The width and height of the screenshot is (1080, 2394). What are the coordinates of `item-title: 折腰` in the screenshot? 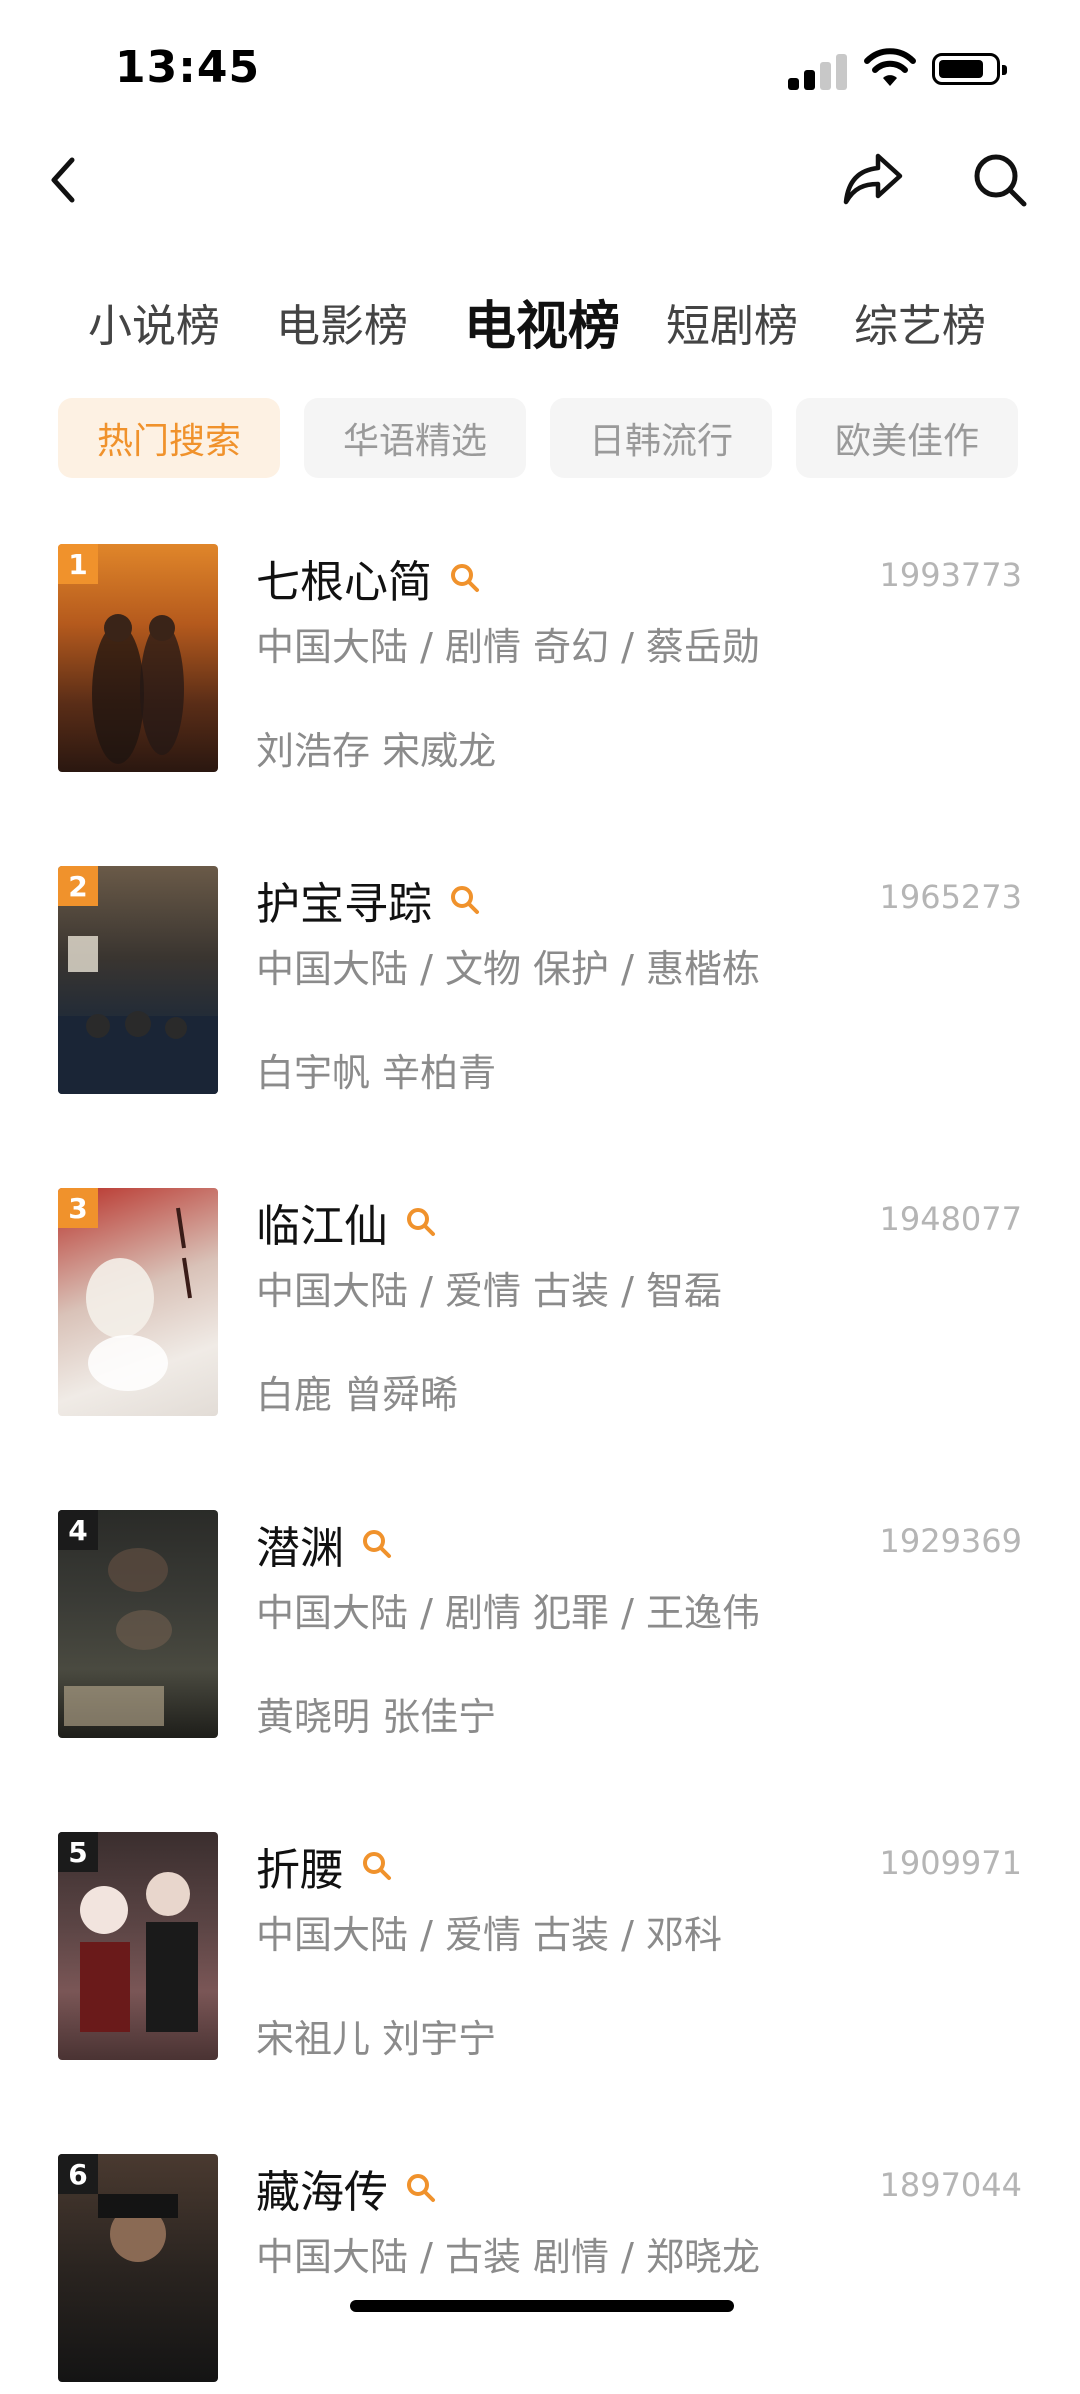 It's located at (300, 1870).